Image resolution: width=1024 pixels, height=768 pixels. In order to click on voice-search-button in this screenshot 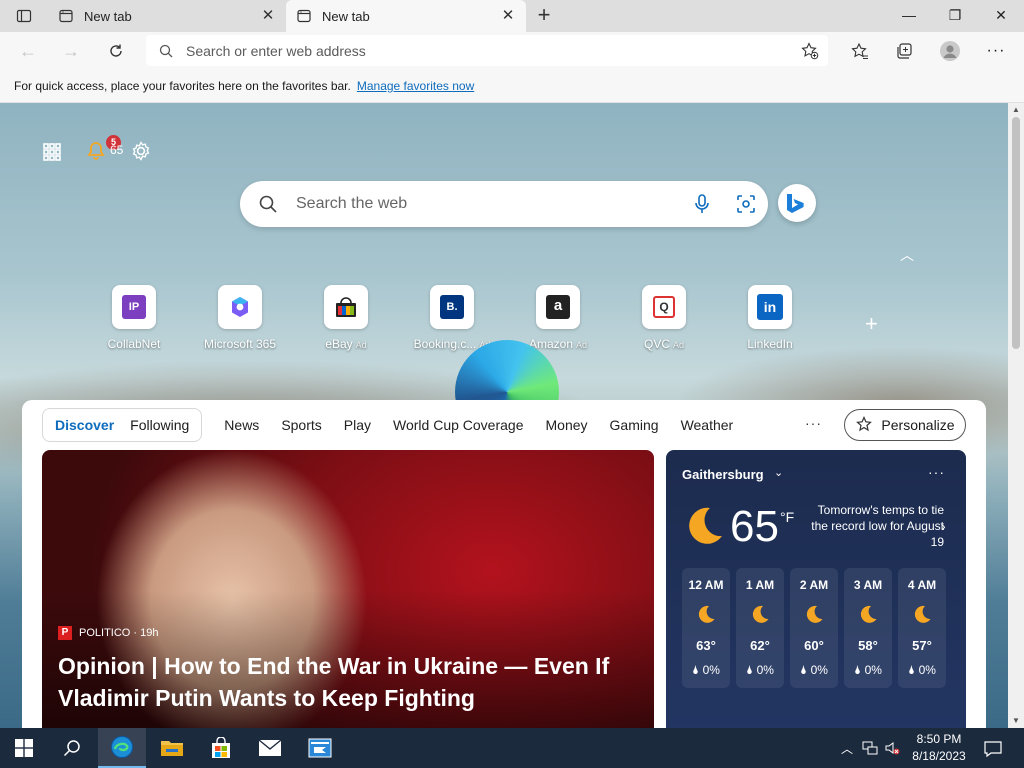, I will do `click(702, 204)`.